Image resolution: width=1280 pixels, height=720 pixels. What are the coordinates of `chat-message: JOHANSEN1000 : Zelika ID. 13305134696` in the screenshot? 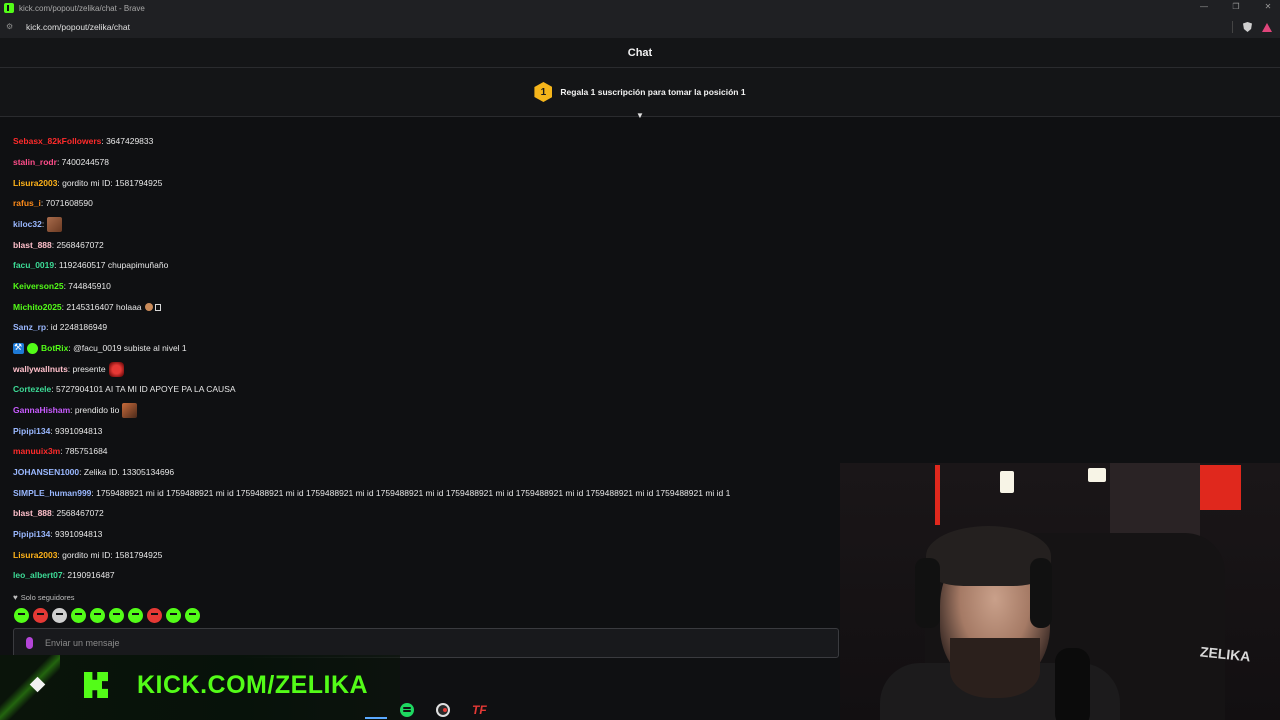 It's located at (93, 472).